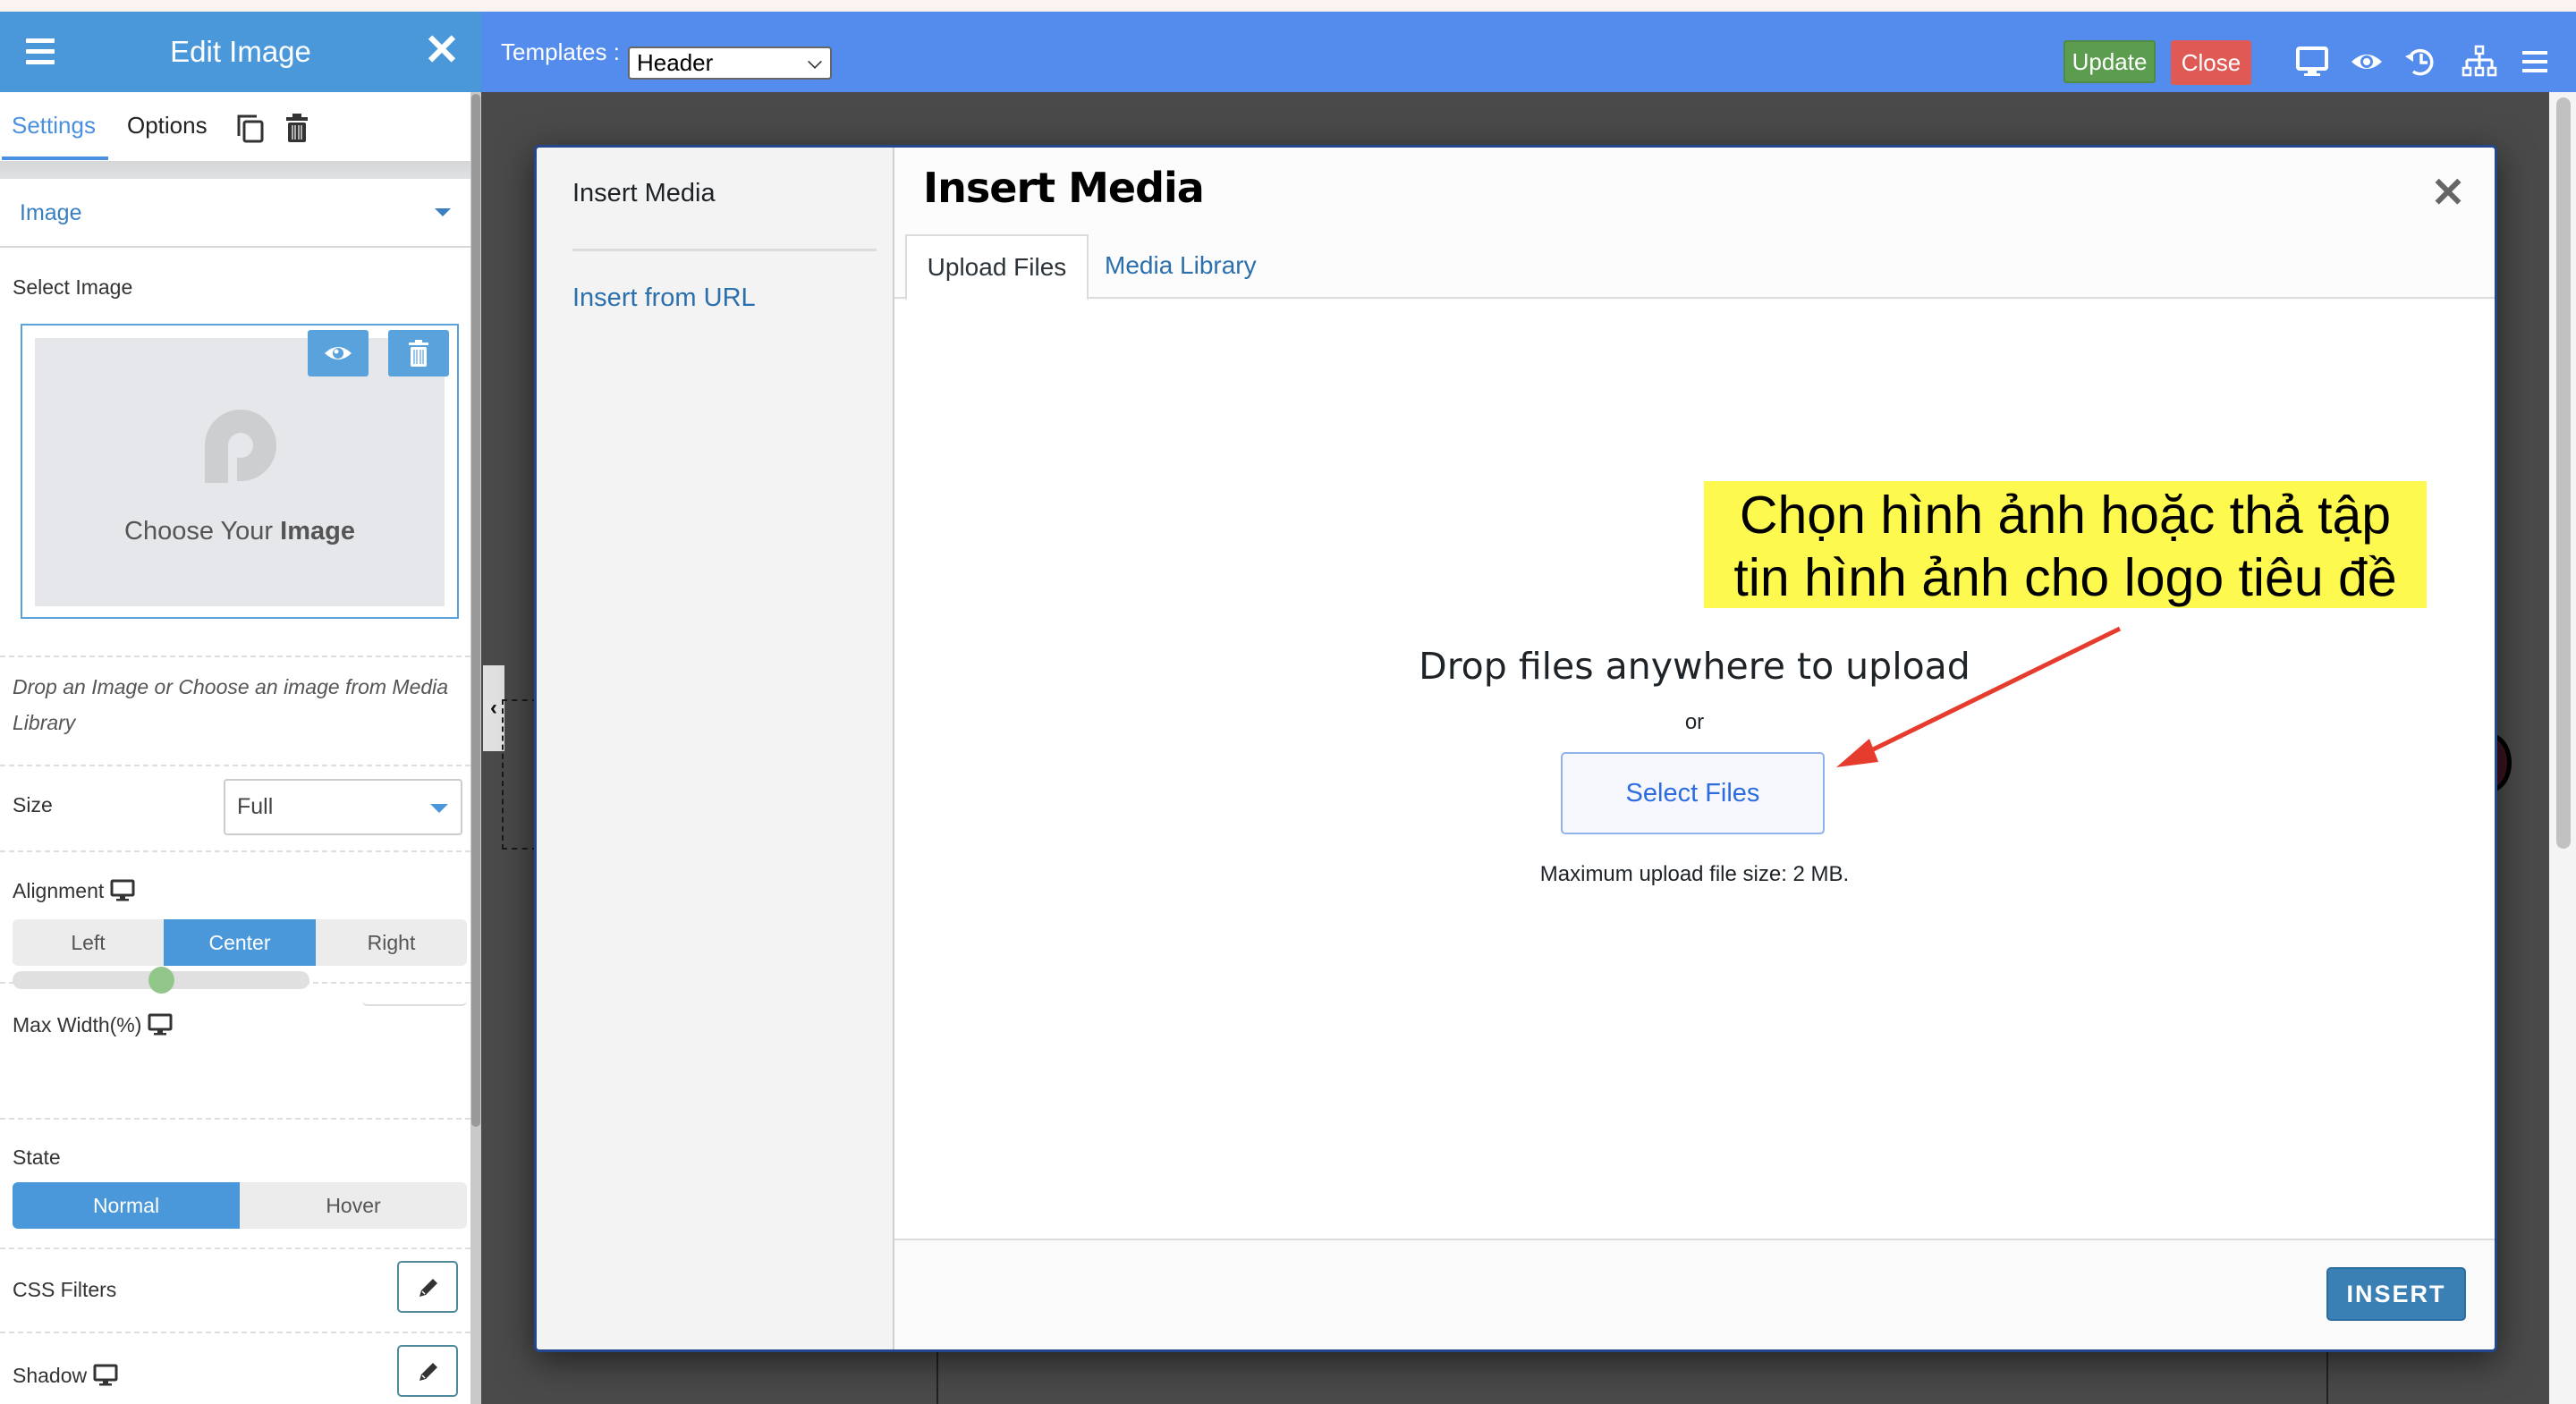 The width and height of the screenshot is (2576, 1404). Describe the element at coordinates (167, 126) in the screenshot. I see `tab-options: Options` at that location.